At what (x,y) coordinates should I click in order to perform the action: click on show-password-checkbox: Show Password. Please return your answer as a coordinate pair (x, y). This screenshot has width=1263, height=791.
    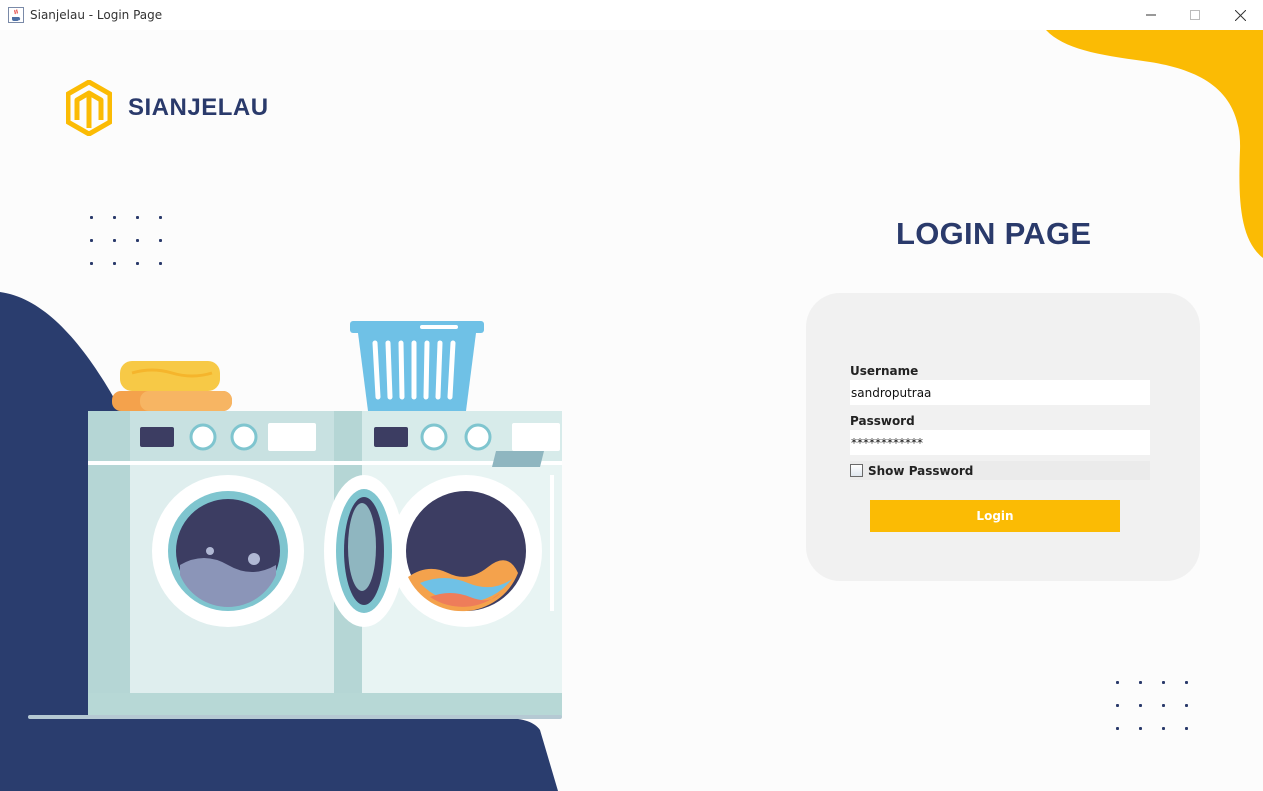
    Looking at the image, I should click on (1000, 470).